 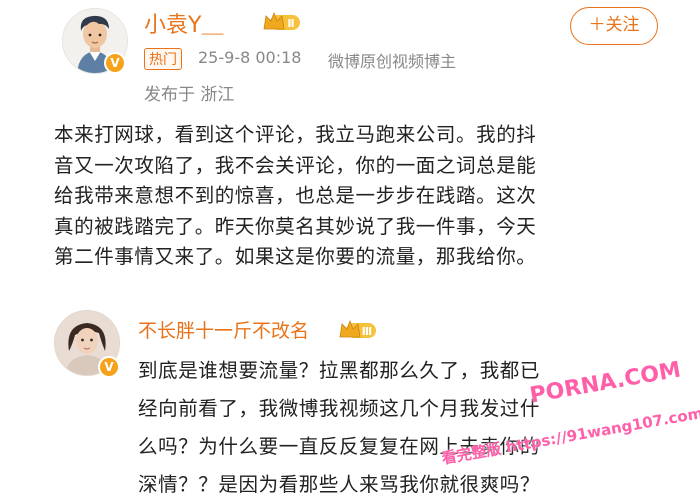 I want to click on comment-body-line: 深情？？是因为看那些人来骂我你就很爽吗？, so click(x=339, y=484).